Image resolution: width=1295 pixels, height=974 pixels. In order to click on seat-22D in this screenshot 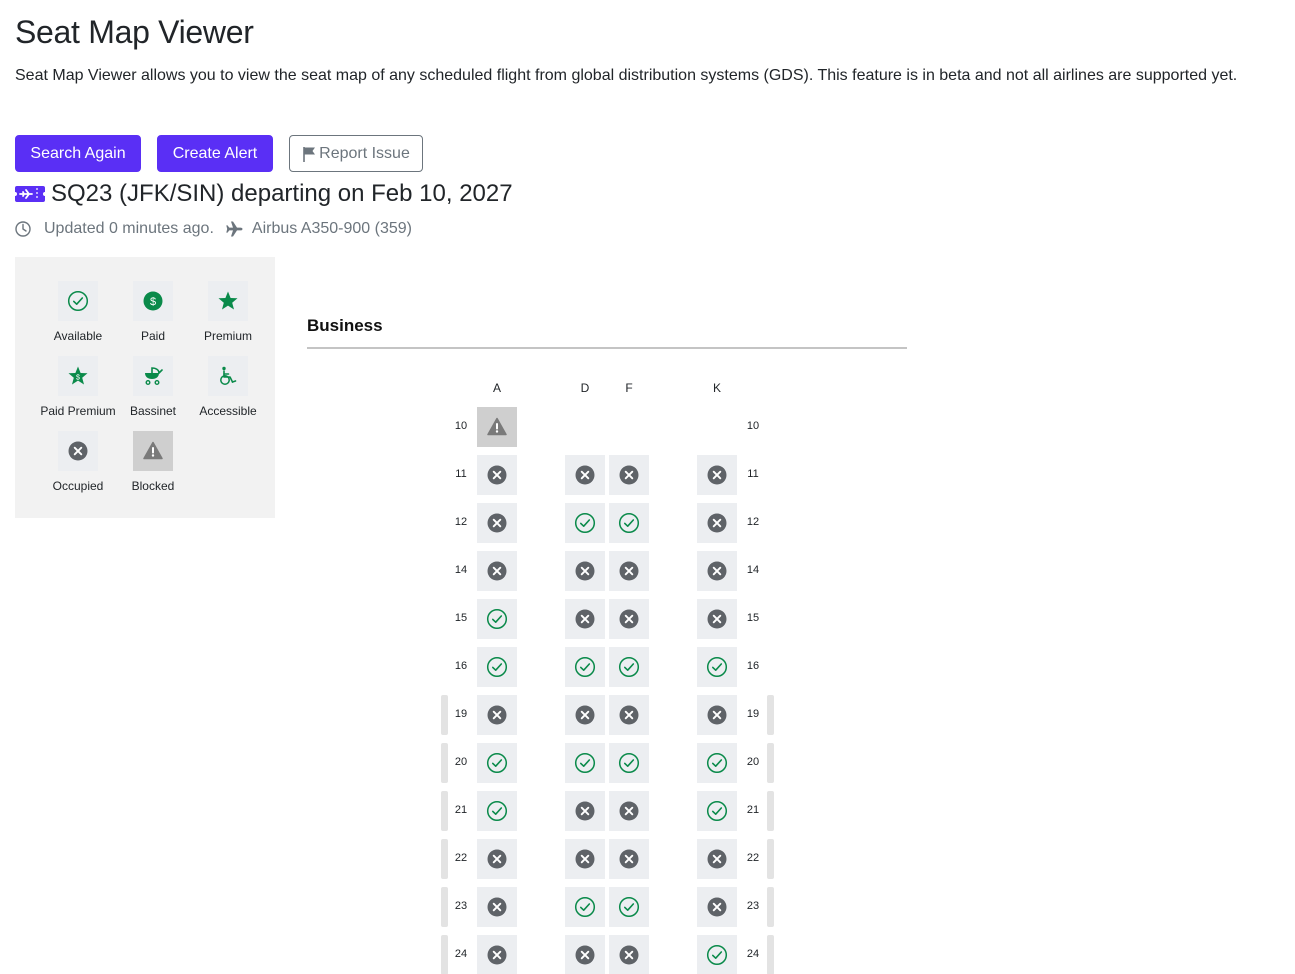, I will do `click(585, 859)`.